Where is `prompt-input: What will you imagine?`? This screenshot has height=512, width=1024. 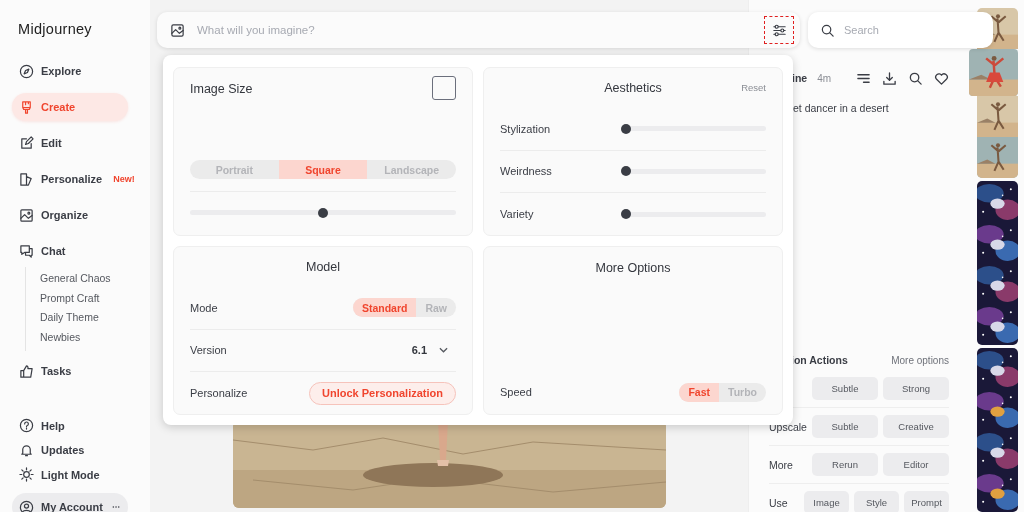
prompt-input: What will you imagine? is located at coordinates (474, 30).